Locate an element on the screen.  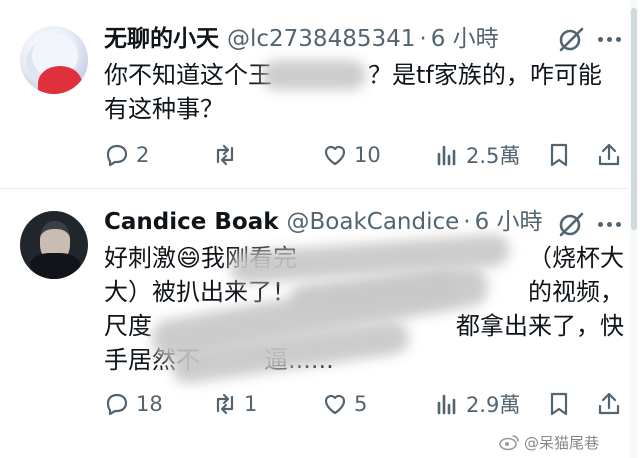
user-name: Candice Boak is located at coordinates (191, 222).